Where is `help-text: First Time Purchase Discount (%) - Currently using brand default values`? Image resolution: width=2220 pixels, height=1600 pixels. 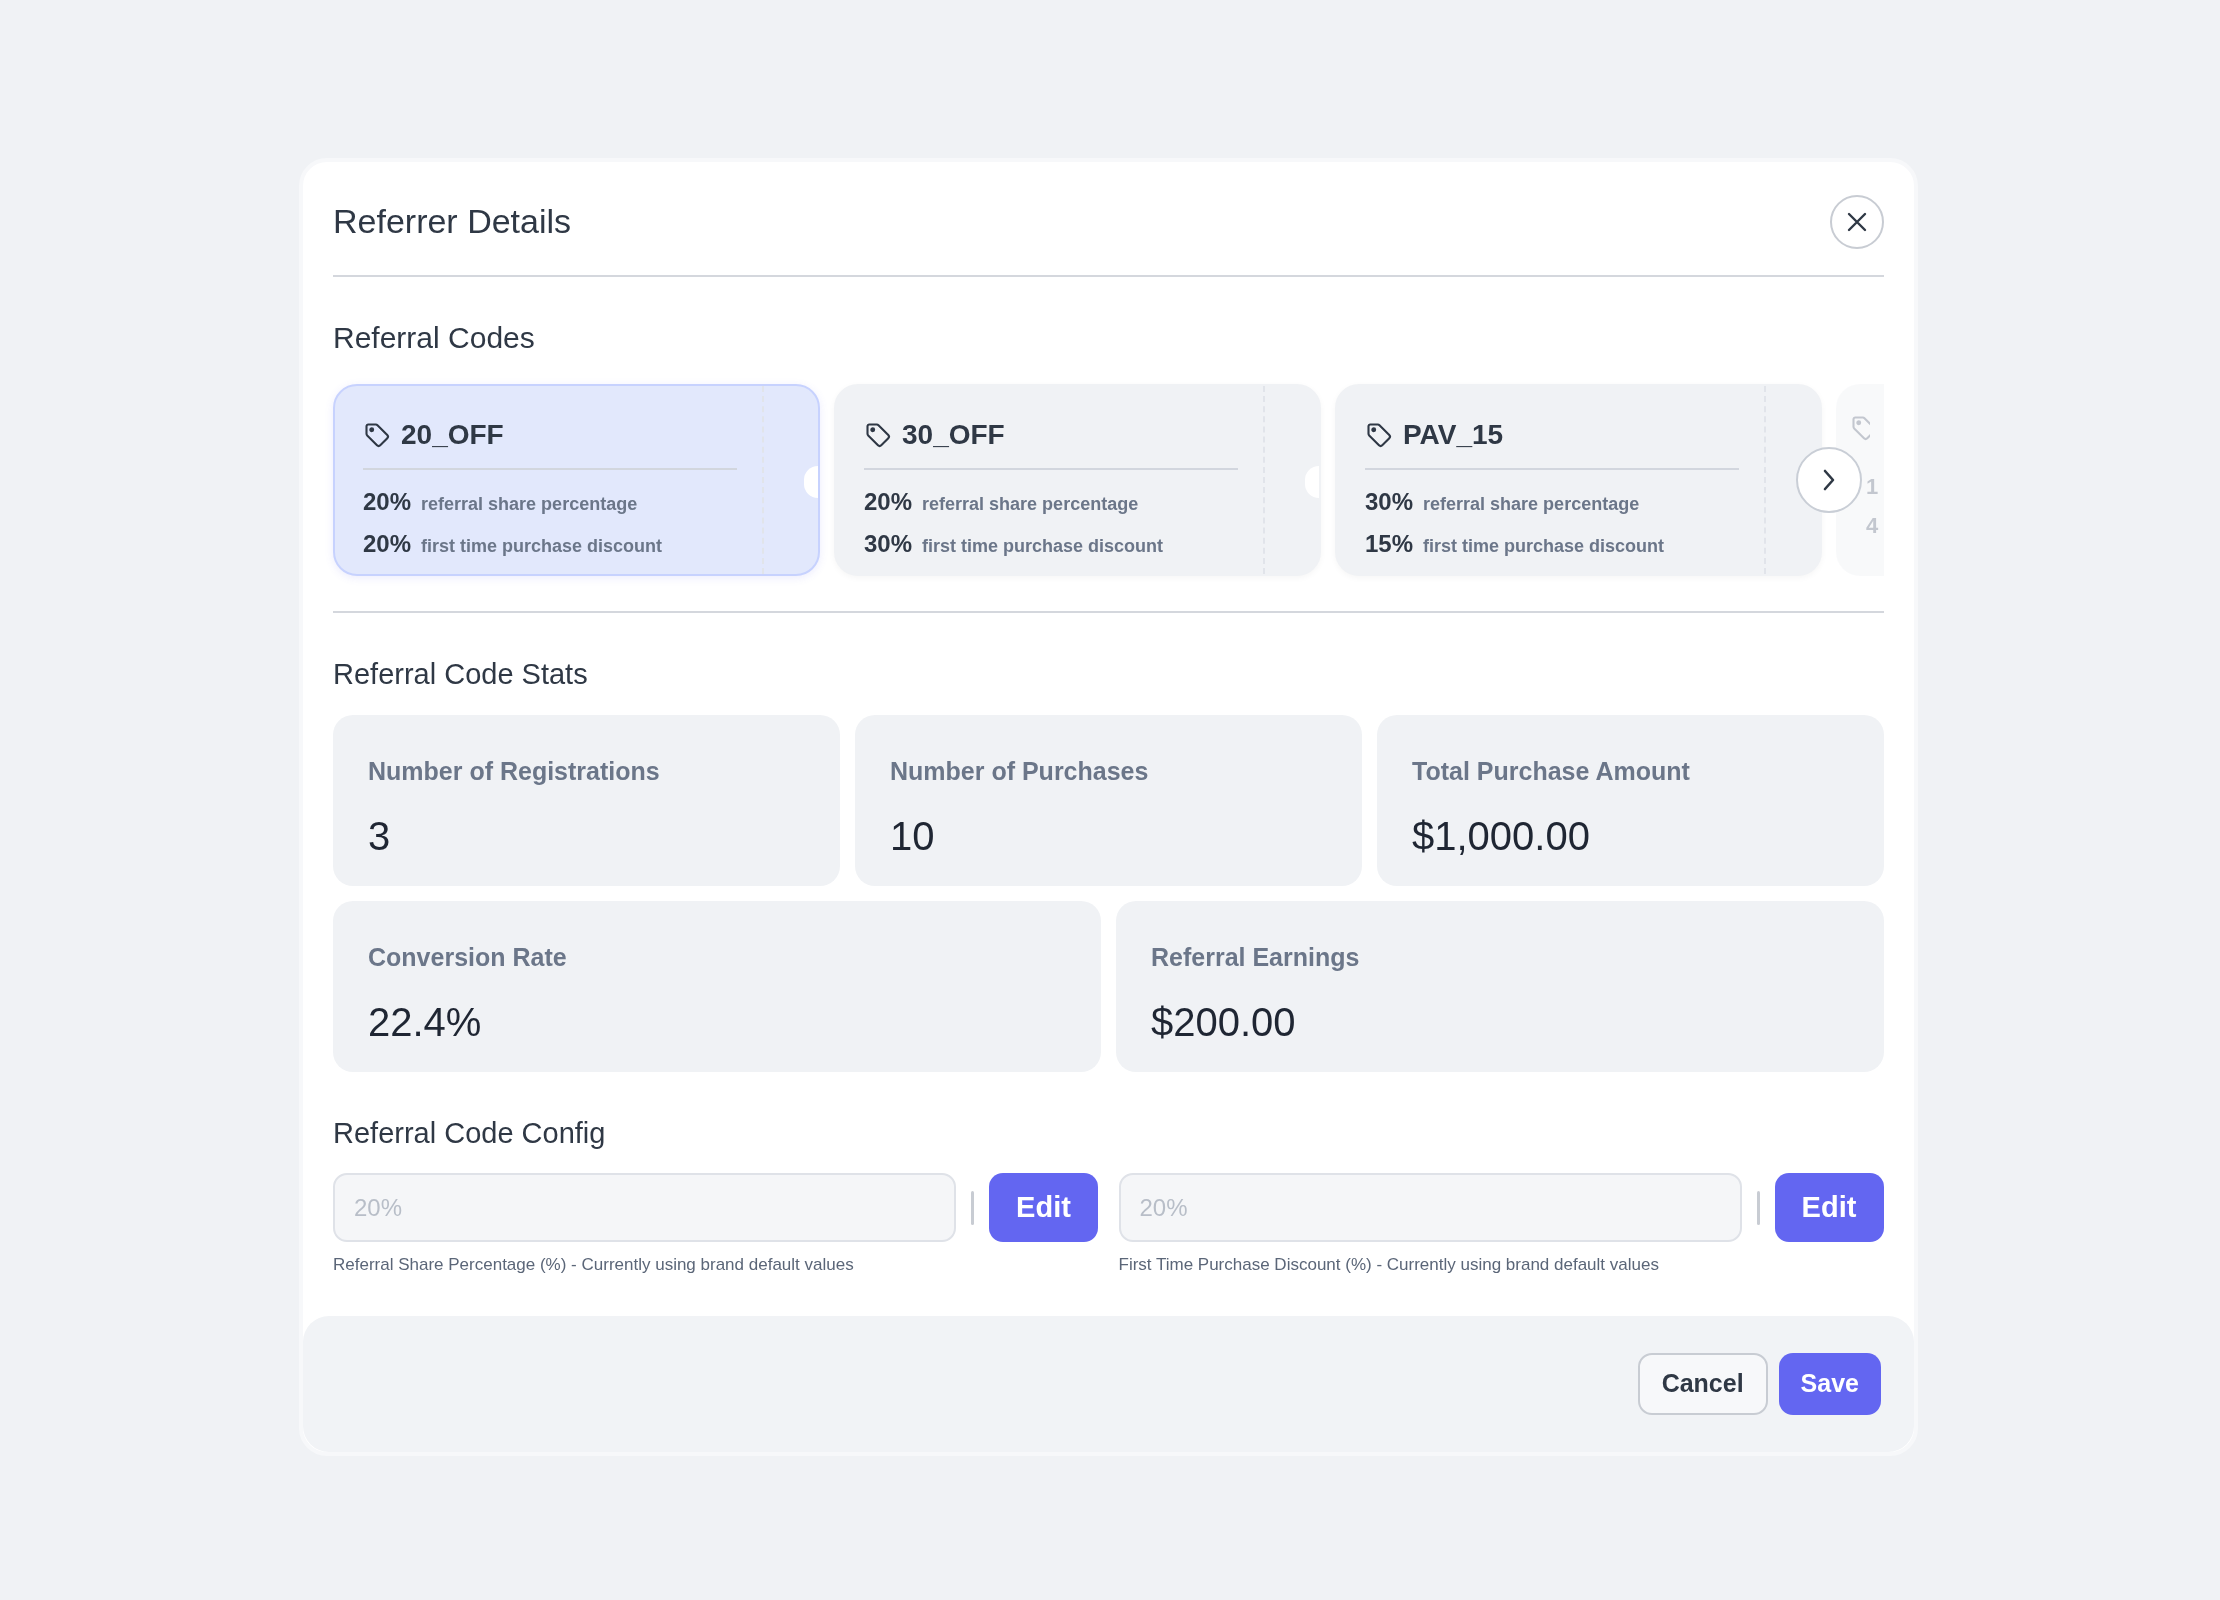
help-text: First Time Purchase Discount (%) - Currently using brand default values is located at coordinates (1389, 1265).